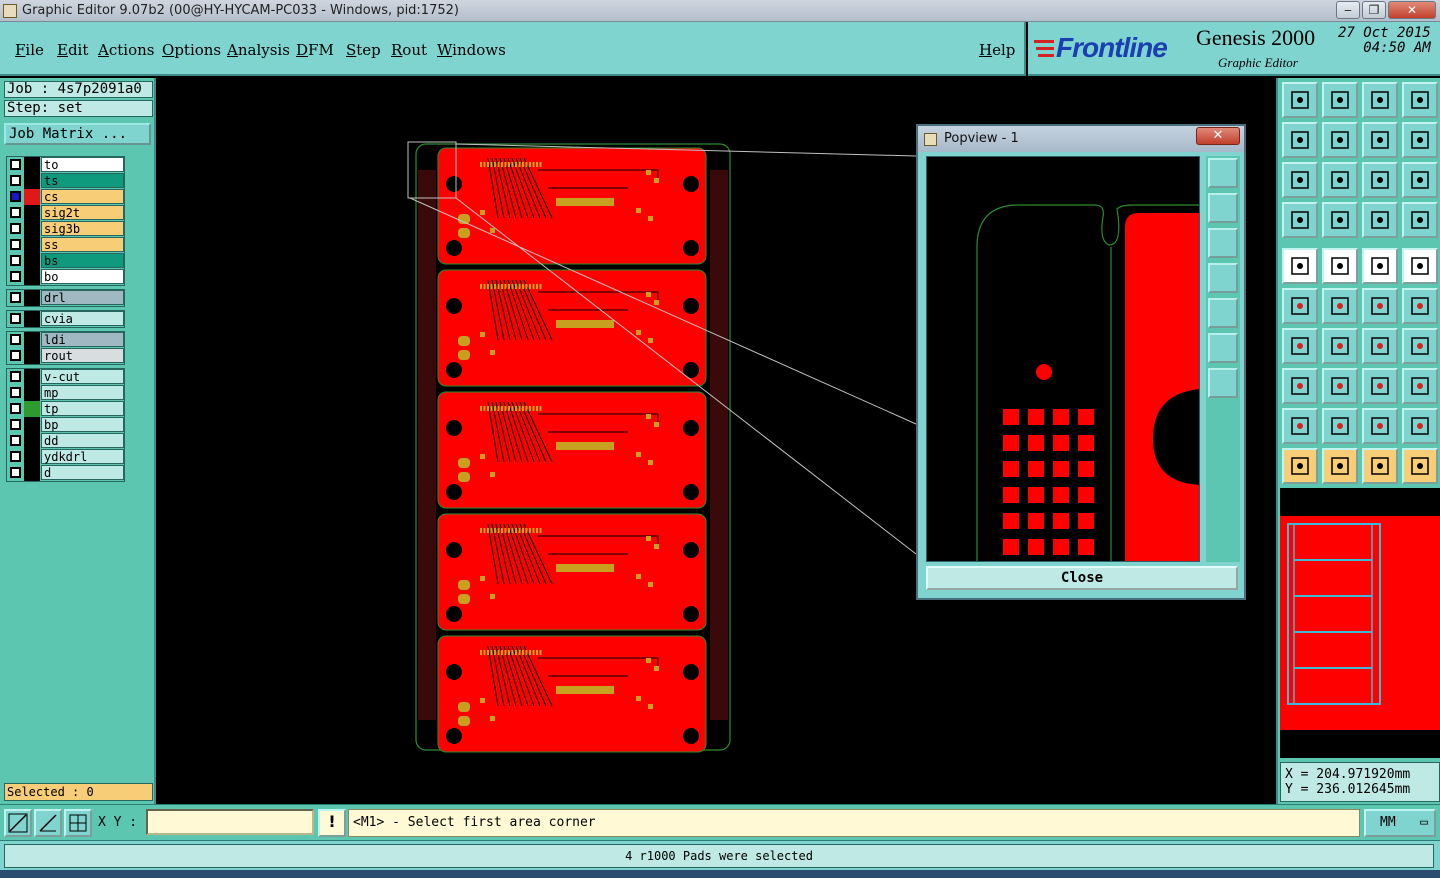 The image size is (1440, 878). What do you see at coordinates (1420, 266) in the screenshot?
I see `pad-icon` at bounding box center [1420, 266].